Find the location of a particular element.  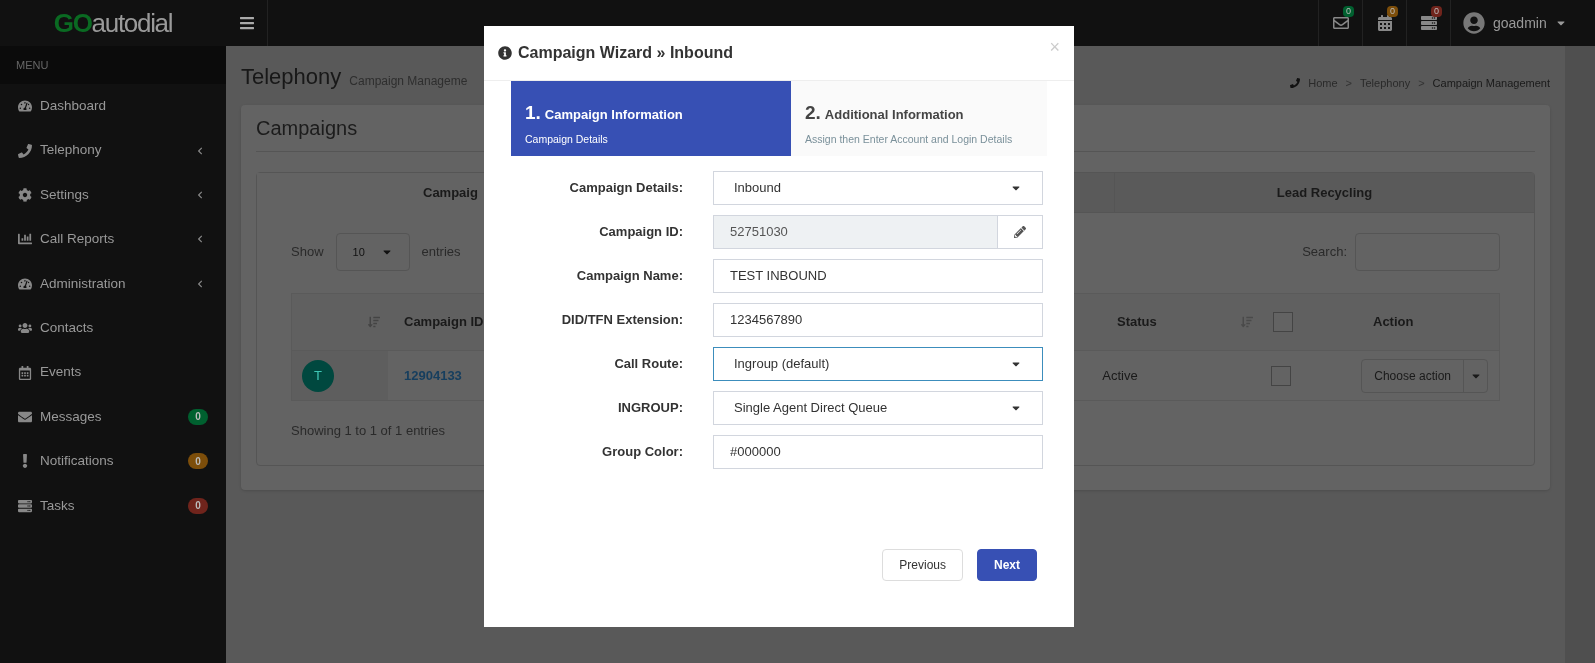

field-label: Call Route: is located at coordinates (648, 364).